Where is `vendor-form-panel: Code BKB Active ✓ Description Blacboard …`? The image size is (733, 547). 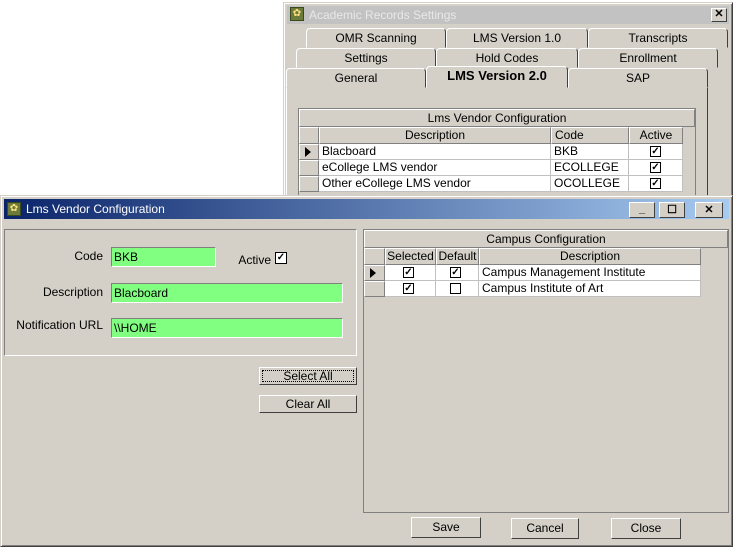
vendor-form-panel: Code BKB Active ✓ Description Blacboard … is located at coordinates (180, 292).